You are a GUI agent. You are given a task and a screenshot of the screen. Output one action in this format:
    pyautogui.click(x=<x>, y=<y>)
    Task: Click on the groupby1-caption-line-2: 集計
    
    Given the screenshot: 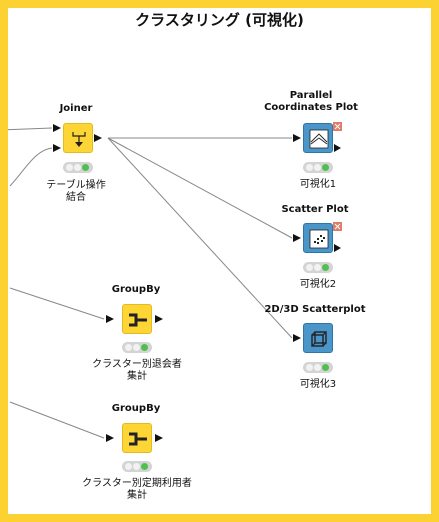 What is the action you would take?
    pyautogui.click(x=137, y=376)
    